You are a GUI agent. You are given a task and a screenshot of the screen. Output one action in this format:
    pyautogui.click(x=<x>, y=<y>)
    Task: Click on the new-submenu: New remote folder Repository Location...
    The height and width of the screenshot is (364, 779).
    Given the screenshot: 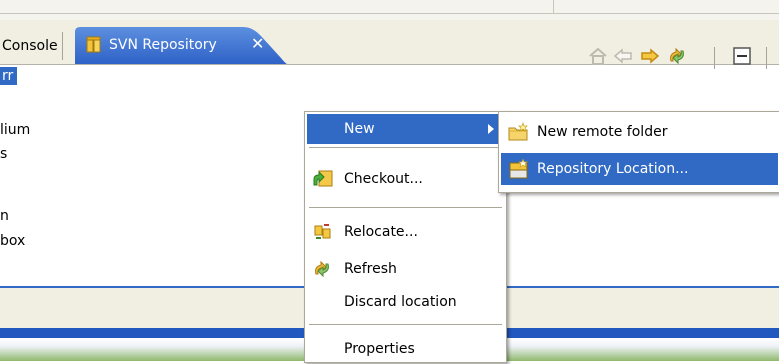 What is the action you would take?
    pyautogui.click(x=638, y=152)
    